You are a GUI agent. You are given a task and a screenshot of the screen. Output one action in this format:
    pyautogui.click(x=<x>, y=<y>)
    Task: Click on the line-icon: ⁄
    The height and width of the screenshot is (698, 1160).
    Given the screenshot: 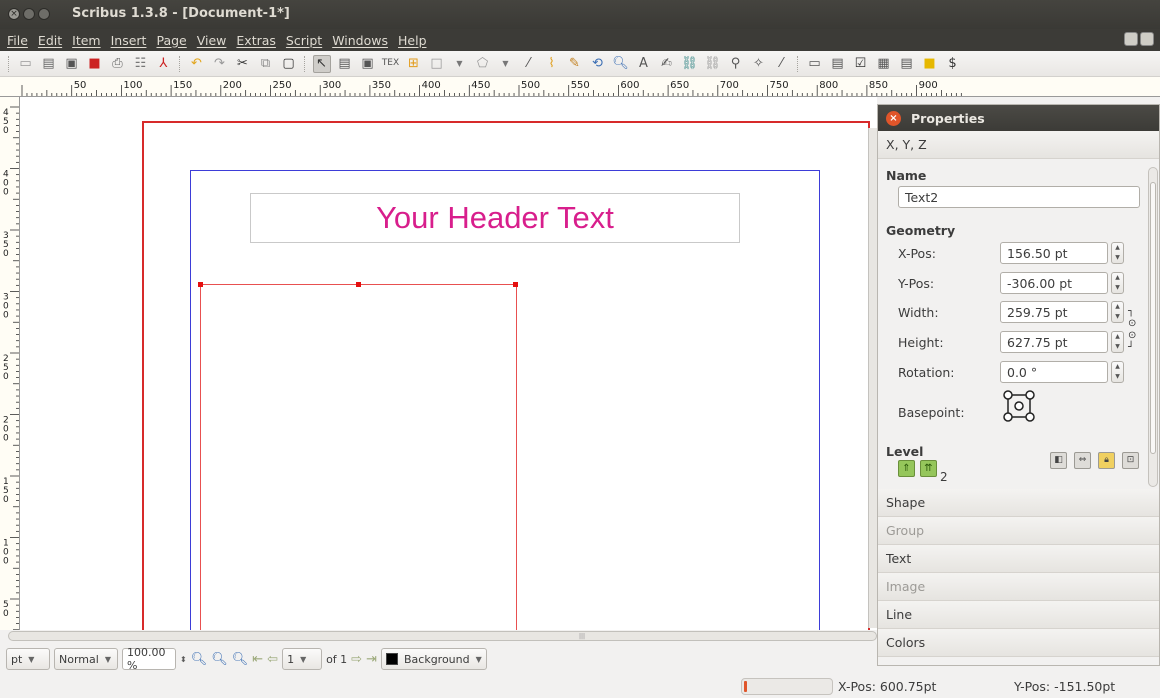 What is the action you would take?
    pyautogui.click(x=529, y=64)
    